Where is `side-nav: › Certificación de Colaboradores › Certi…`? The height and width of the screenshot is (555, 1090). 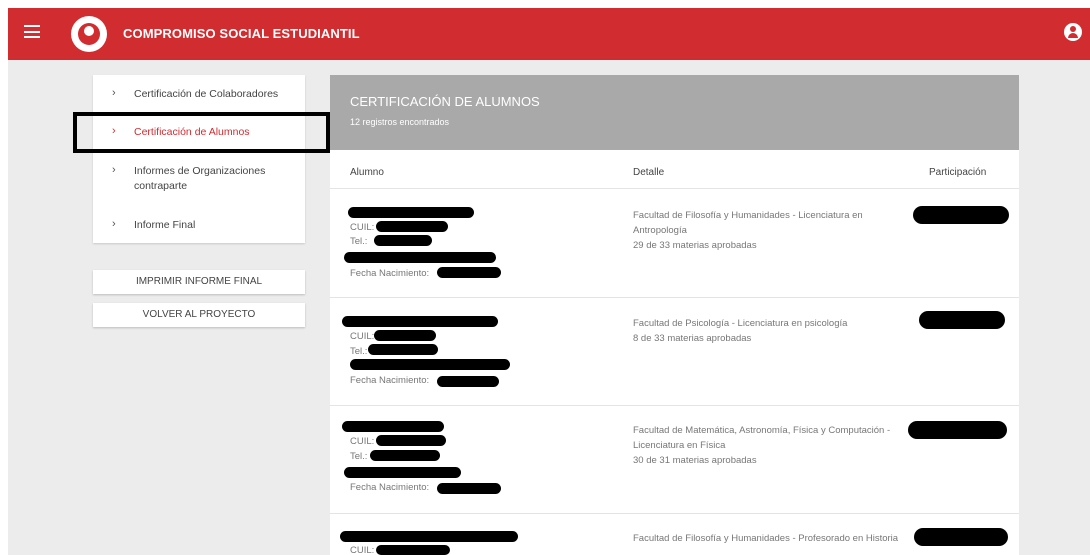
side-nav: › Certificación de Colaboradores › Certi… is located at coordinates (199, 159).